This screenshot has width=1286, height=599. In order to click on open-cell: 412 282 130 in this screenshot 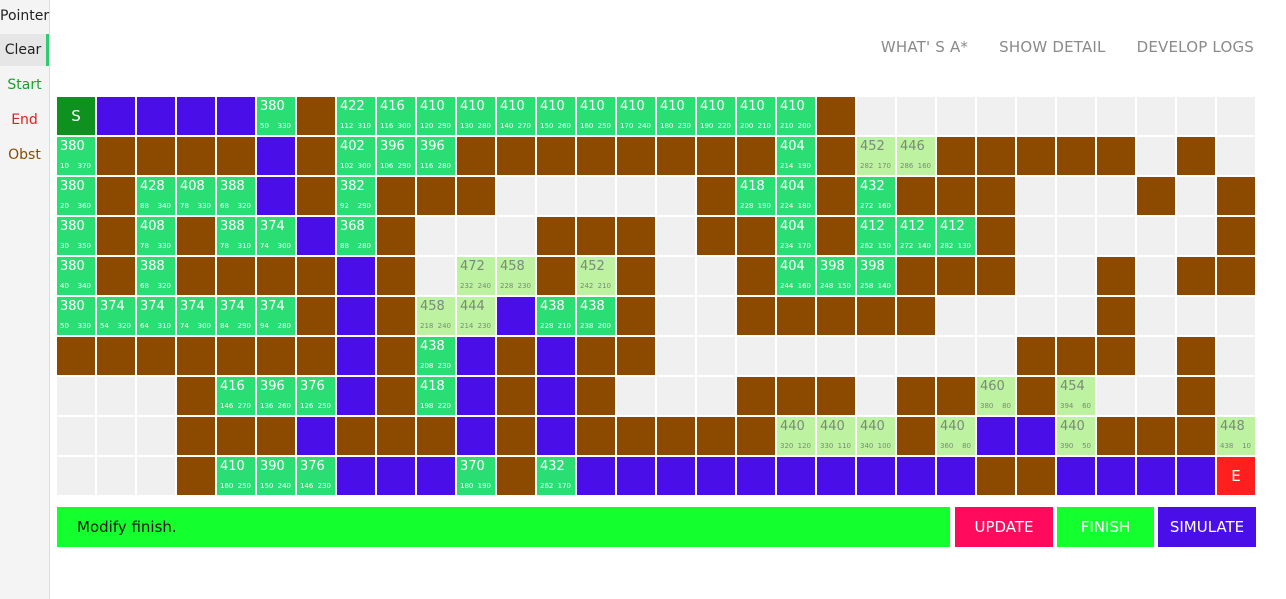, I will do `click(957, 237)`.